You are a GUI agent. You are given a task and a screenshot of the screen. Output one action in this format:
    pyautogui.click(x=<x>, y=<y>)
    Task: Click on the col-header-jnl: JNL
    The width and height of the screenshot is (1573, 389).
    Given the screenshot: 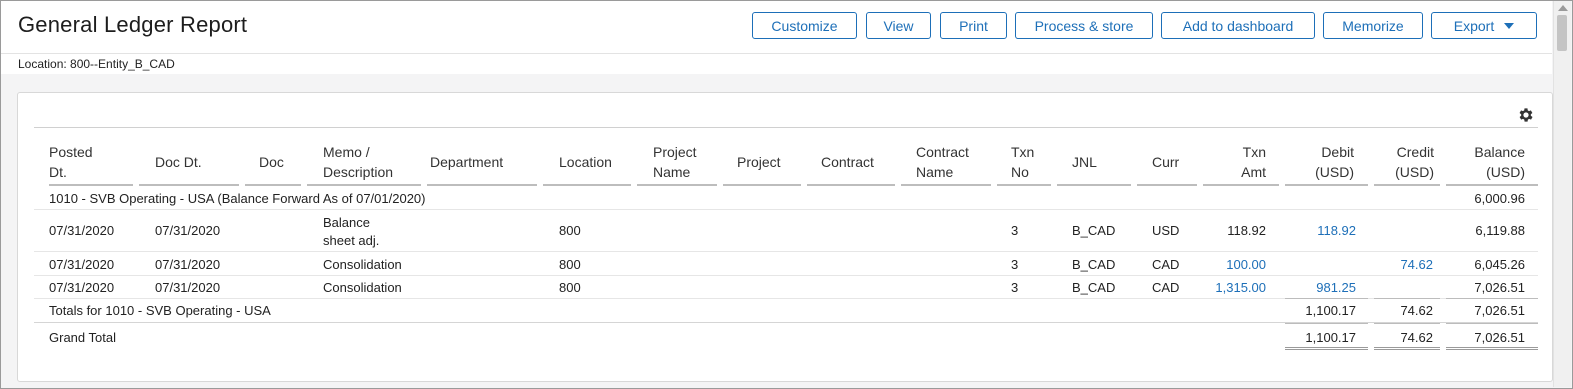 What is the action you would take?
    pyautogui.click(x=1084, y=162)
    